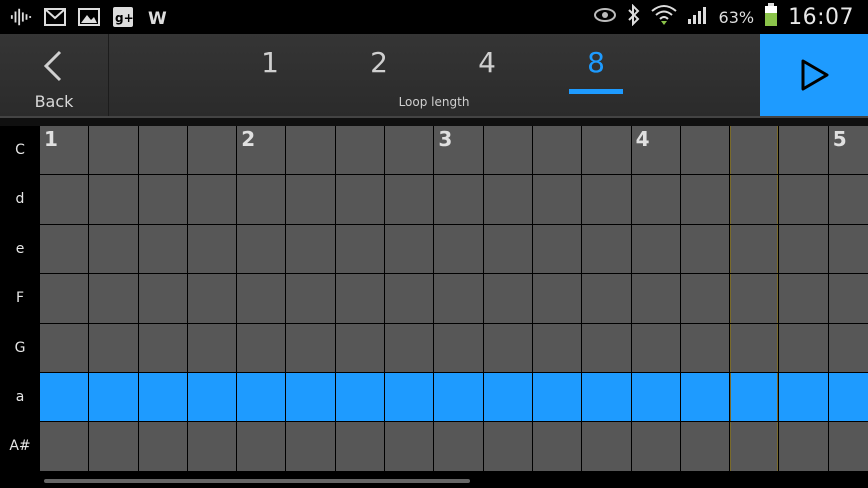  What do you see at coordinates (814, 75) in the screenshot?
I see `play-button` at bounding box center [814, 75].